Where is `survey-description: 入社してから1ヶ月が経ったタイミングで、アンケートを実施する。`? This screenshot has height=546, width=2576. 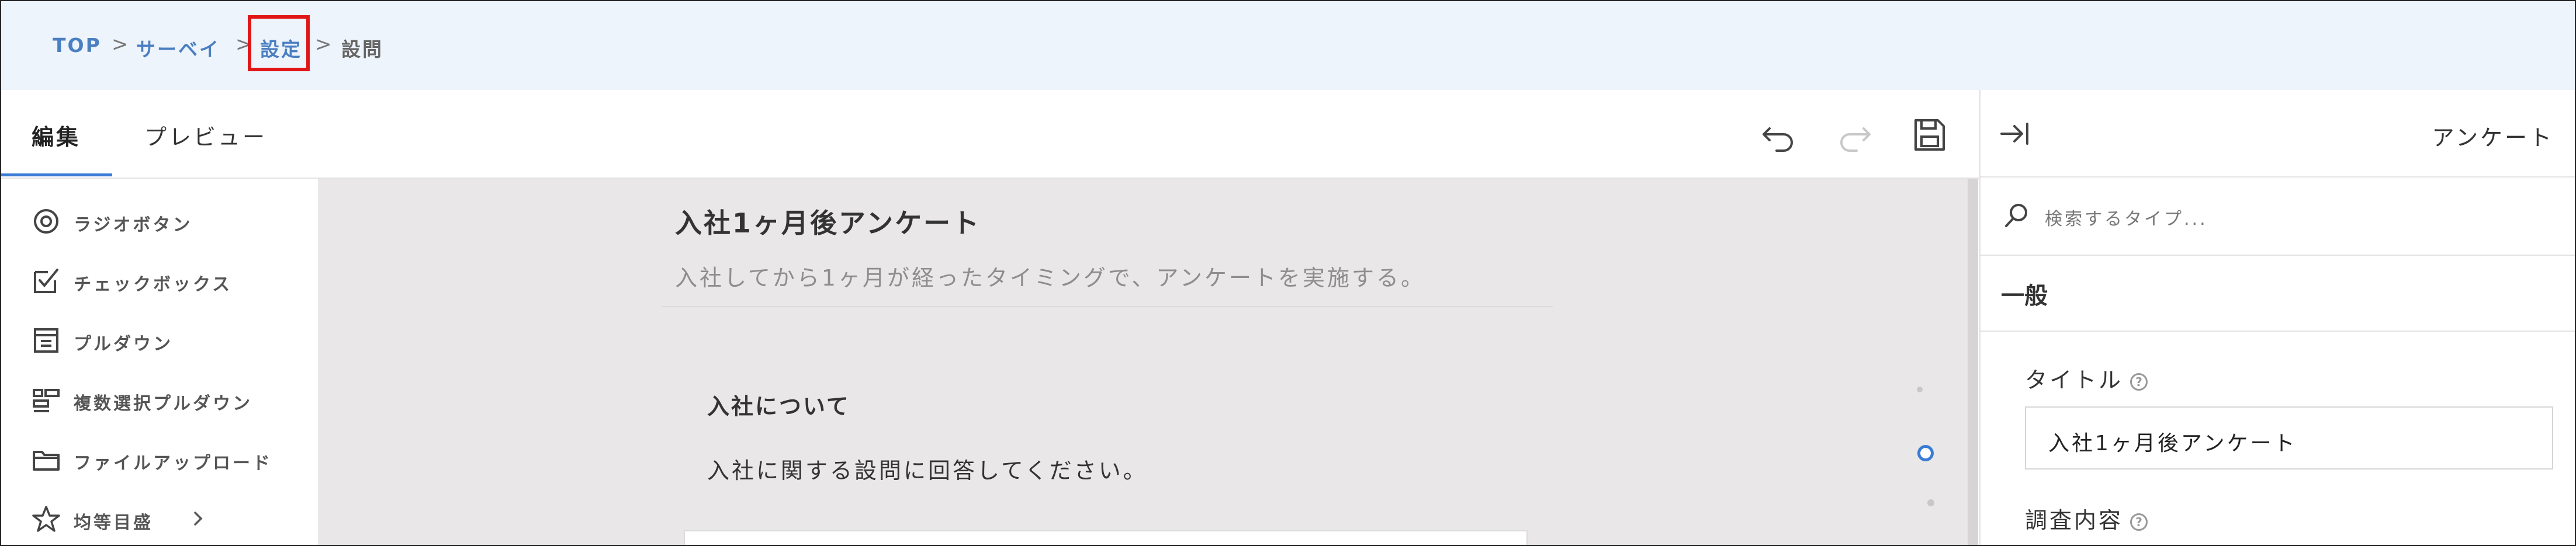
survey-description: 入社してから1ヶ月が経ったタイミングで、アンケートを実施する。 is located at coordinates (1050, 276).